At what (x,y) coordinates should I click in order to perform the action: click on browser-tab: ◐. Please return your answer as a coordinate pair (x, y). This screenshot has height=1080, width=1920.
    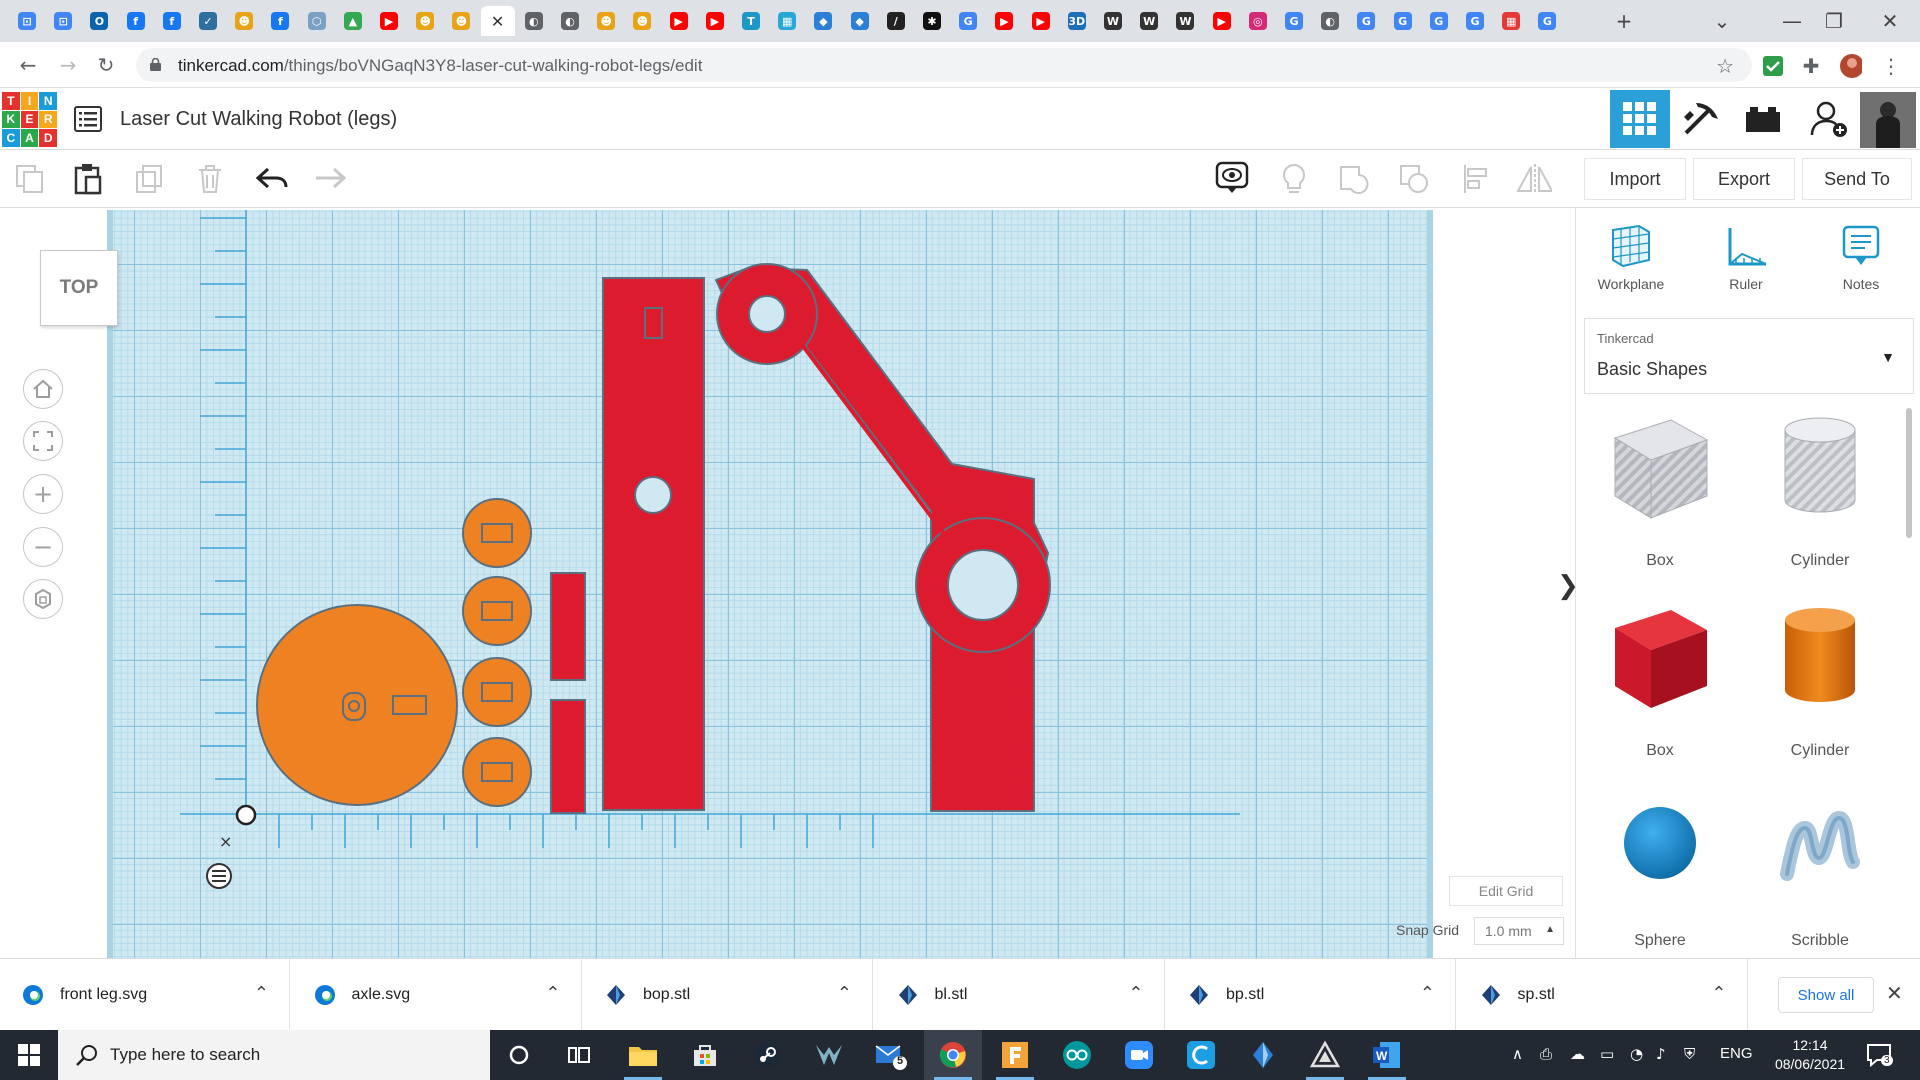
    Looking at the image, I should click on (1330, 21).